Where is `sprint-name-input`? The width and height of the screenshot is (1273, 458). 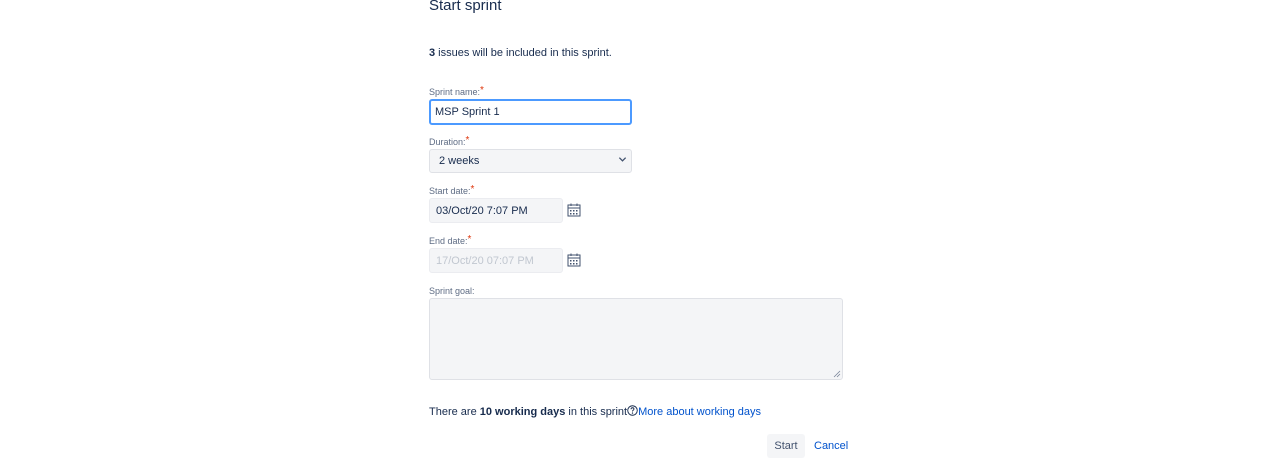 sprint-name-input is located at coordinates (530, 112).